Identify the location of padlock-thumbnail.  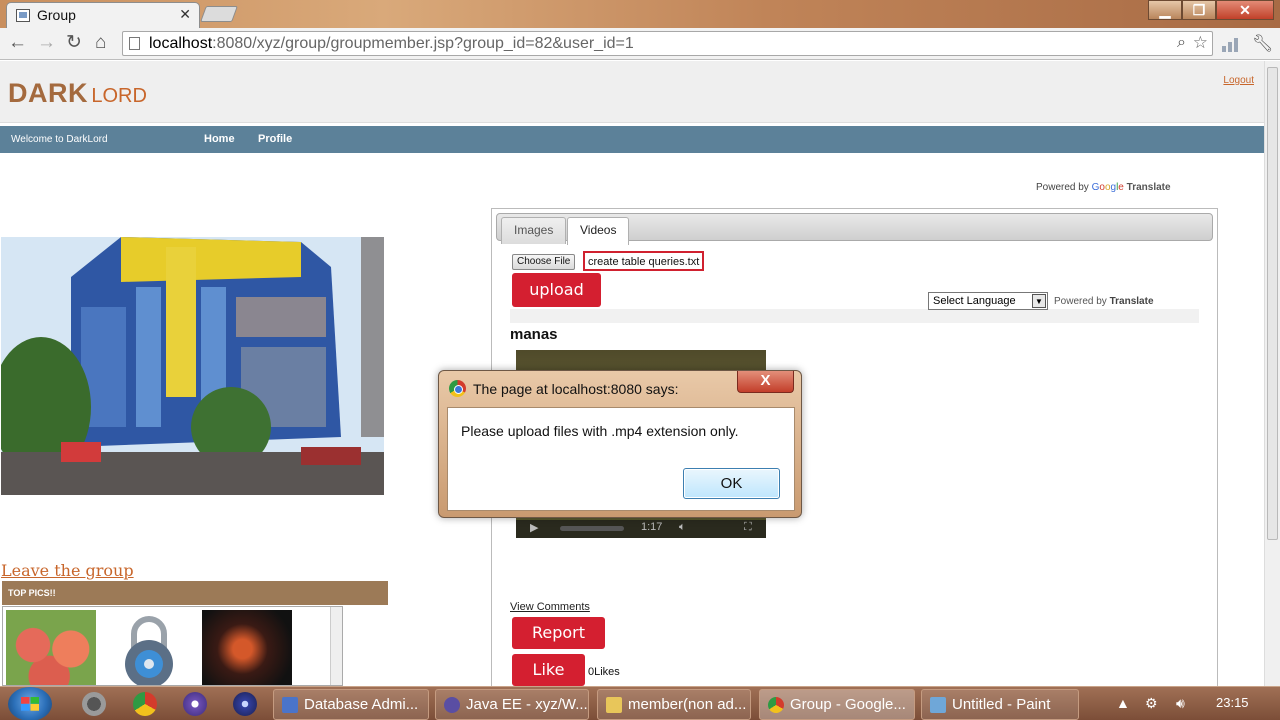
(149, 647).